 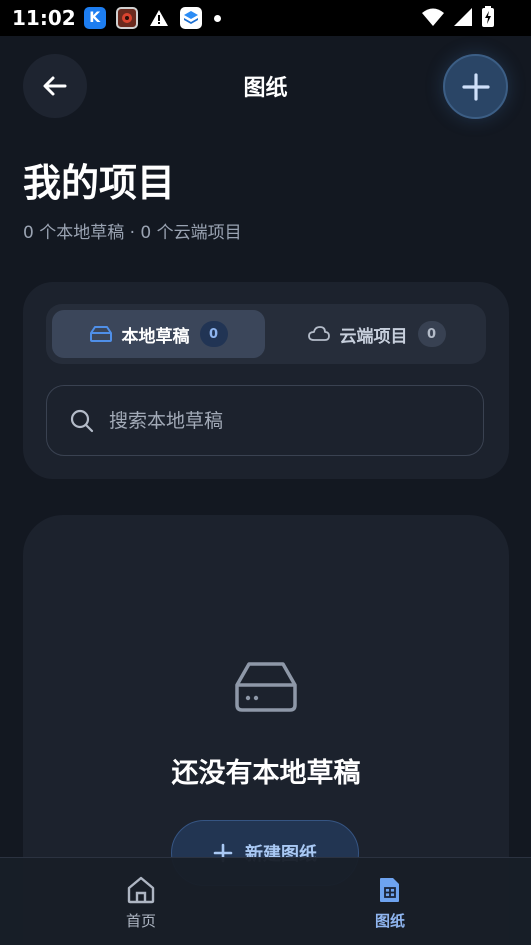 I want to click on nav-item-home: 首页, so click(x=141, y=903).